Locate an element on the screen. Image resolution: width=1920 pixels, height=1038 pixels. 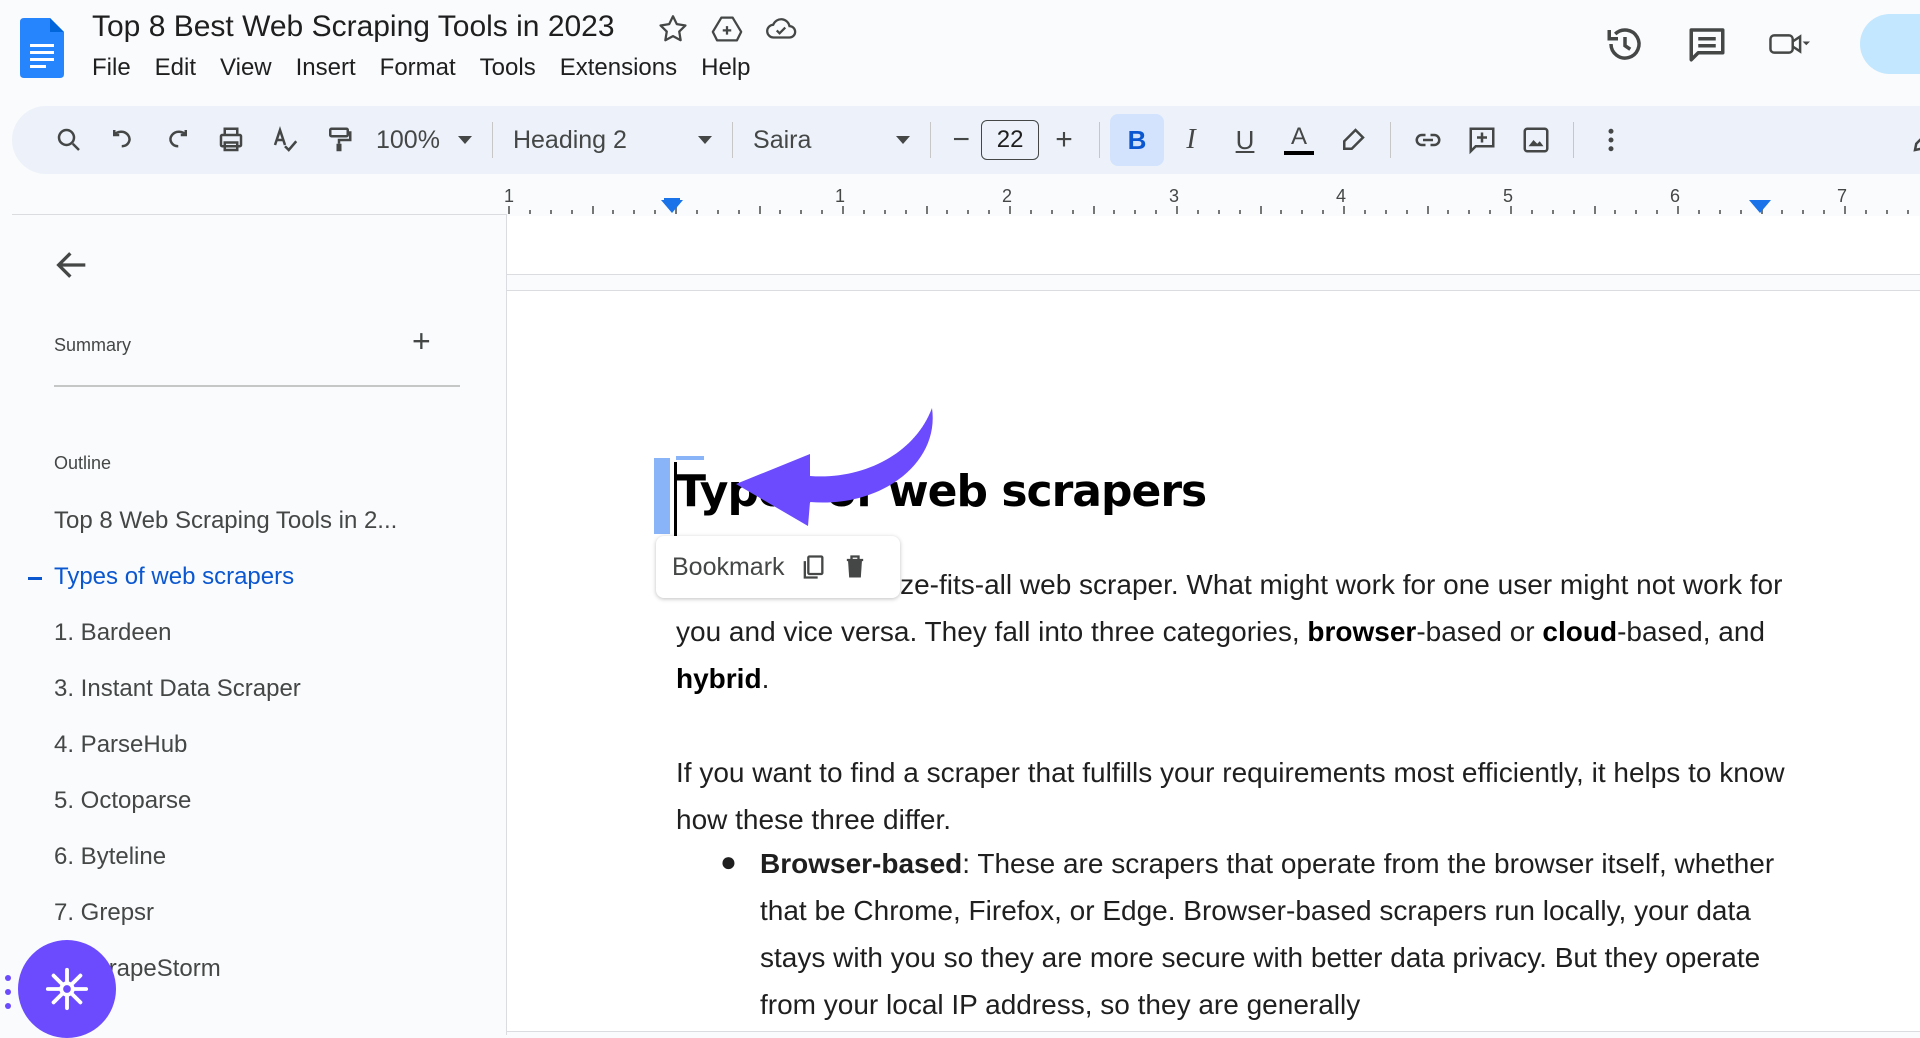
underline-button: U is located at coordinates (1245, 140).